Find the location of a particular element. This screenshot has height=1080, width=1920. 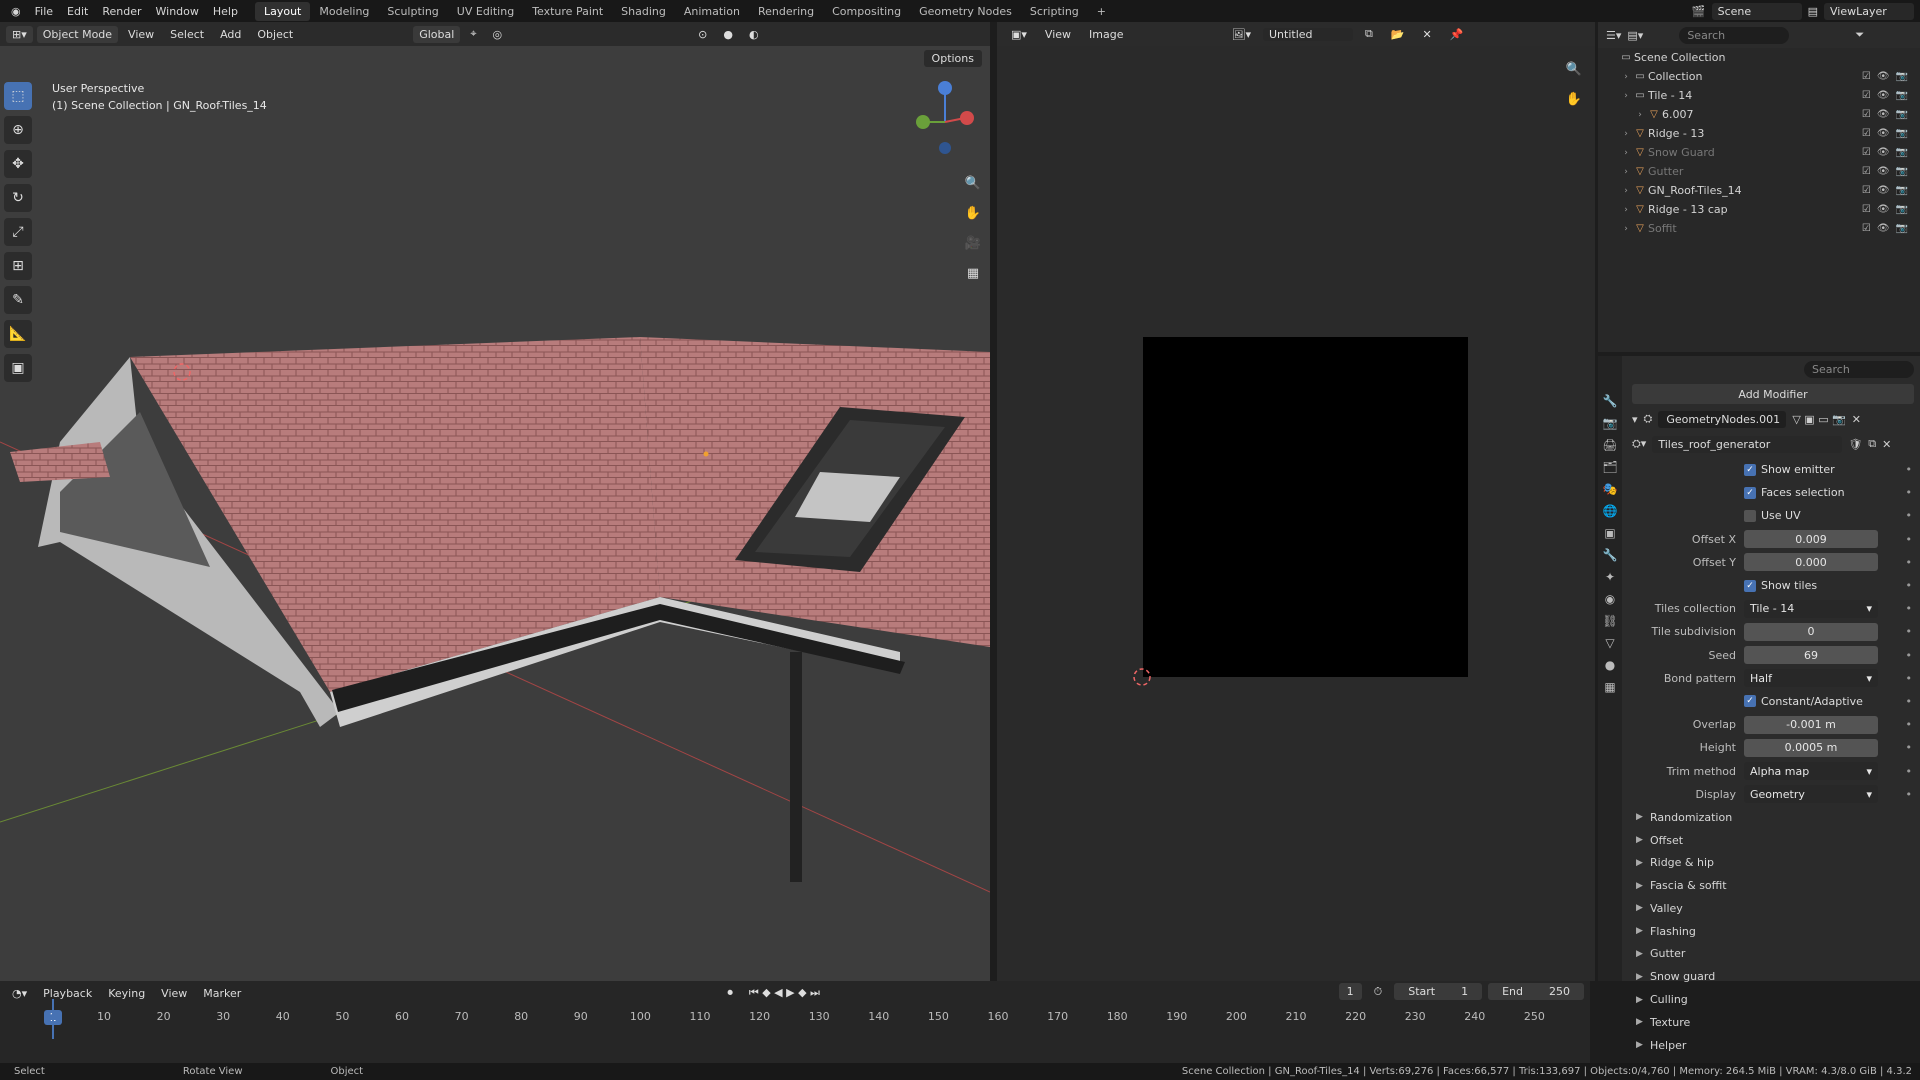

timeline-type-icon: ◔▾ is located at coordinates (19, 993).